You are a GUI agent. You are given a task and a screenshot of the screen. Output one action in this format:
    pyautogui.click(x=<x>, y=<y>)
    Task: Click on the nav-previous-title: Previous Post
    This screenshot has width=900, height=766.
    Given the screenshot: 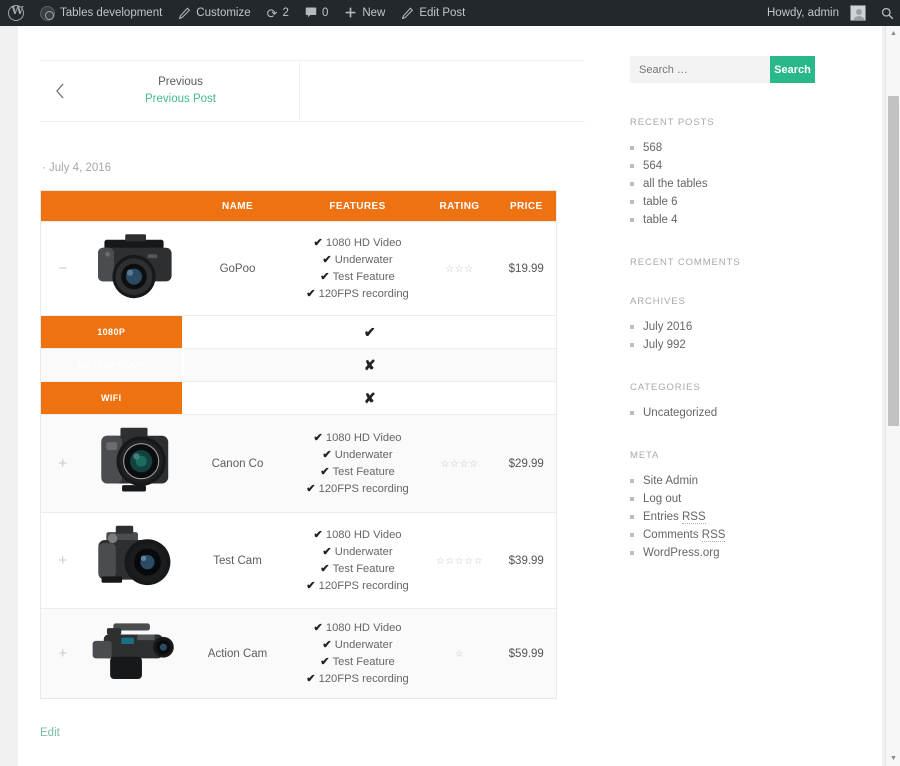 What is the action you would take?
    pyautogui.click(x=180, y=99)
    